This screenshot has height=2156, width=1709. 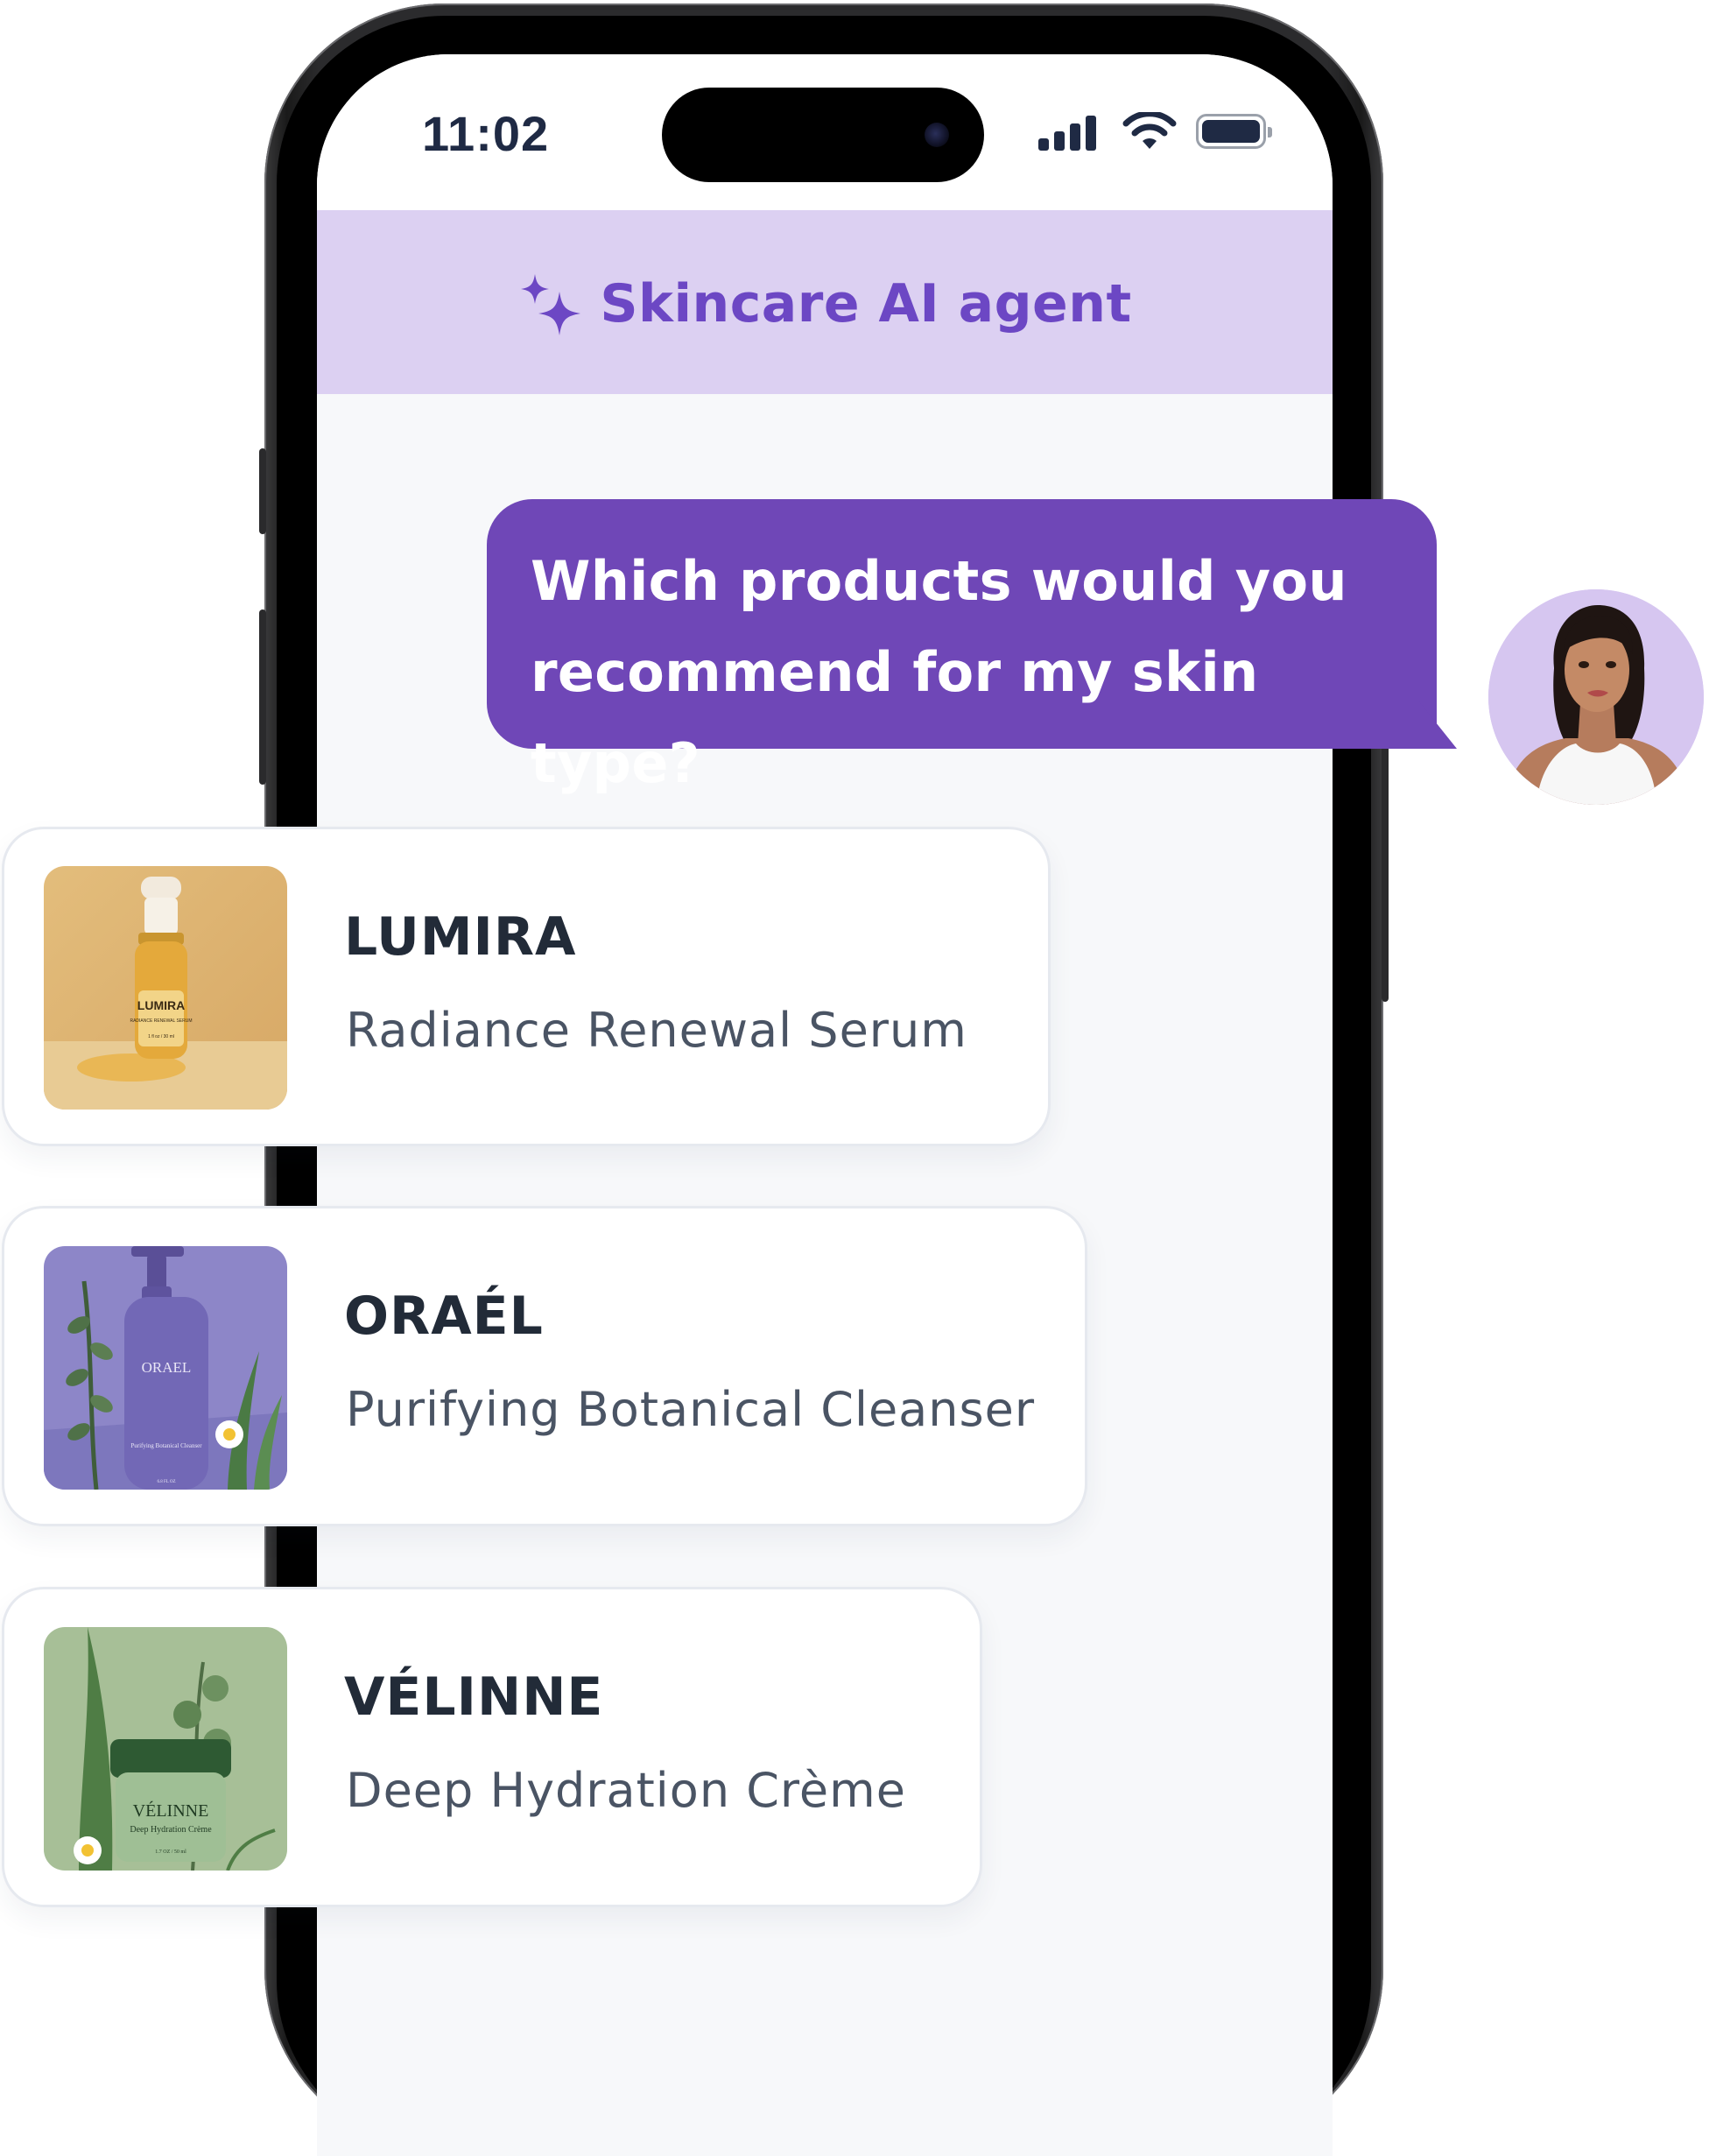 I want to click on phone-volume-up-button, so click(x=262, y=697).